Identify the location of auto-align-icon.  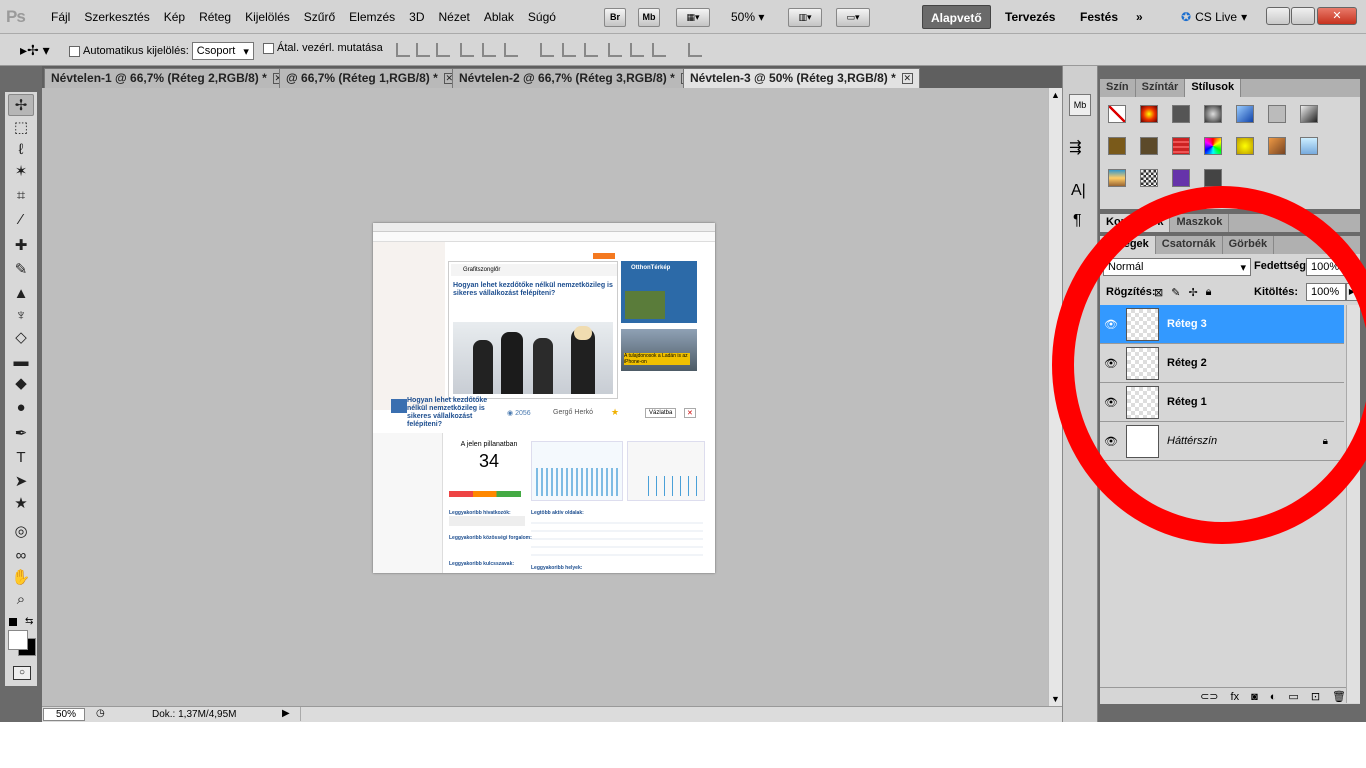
(695, 50).